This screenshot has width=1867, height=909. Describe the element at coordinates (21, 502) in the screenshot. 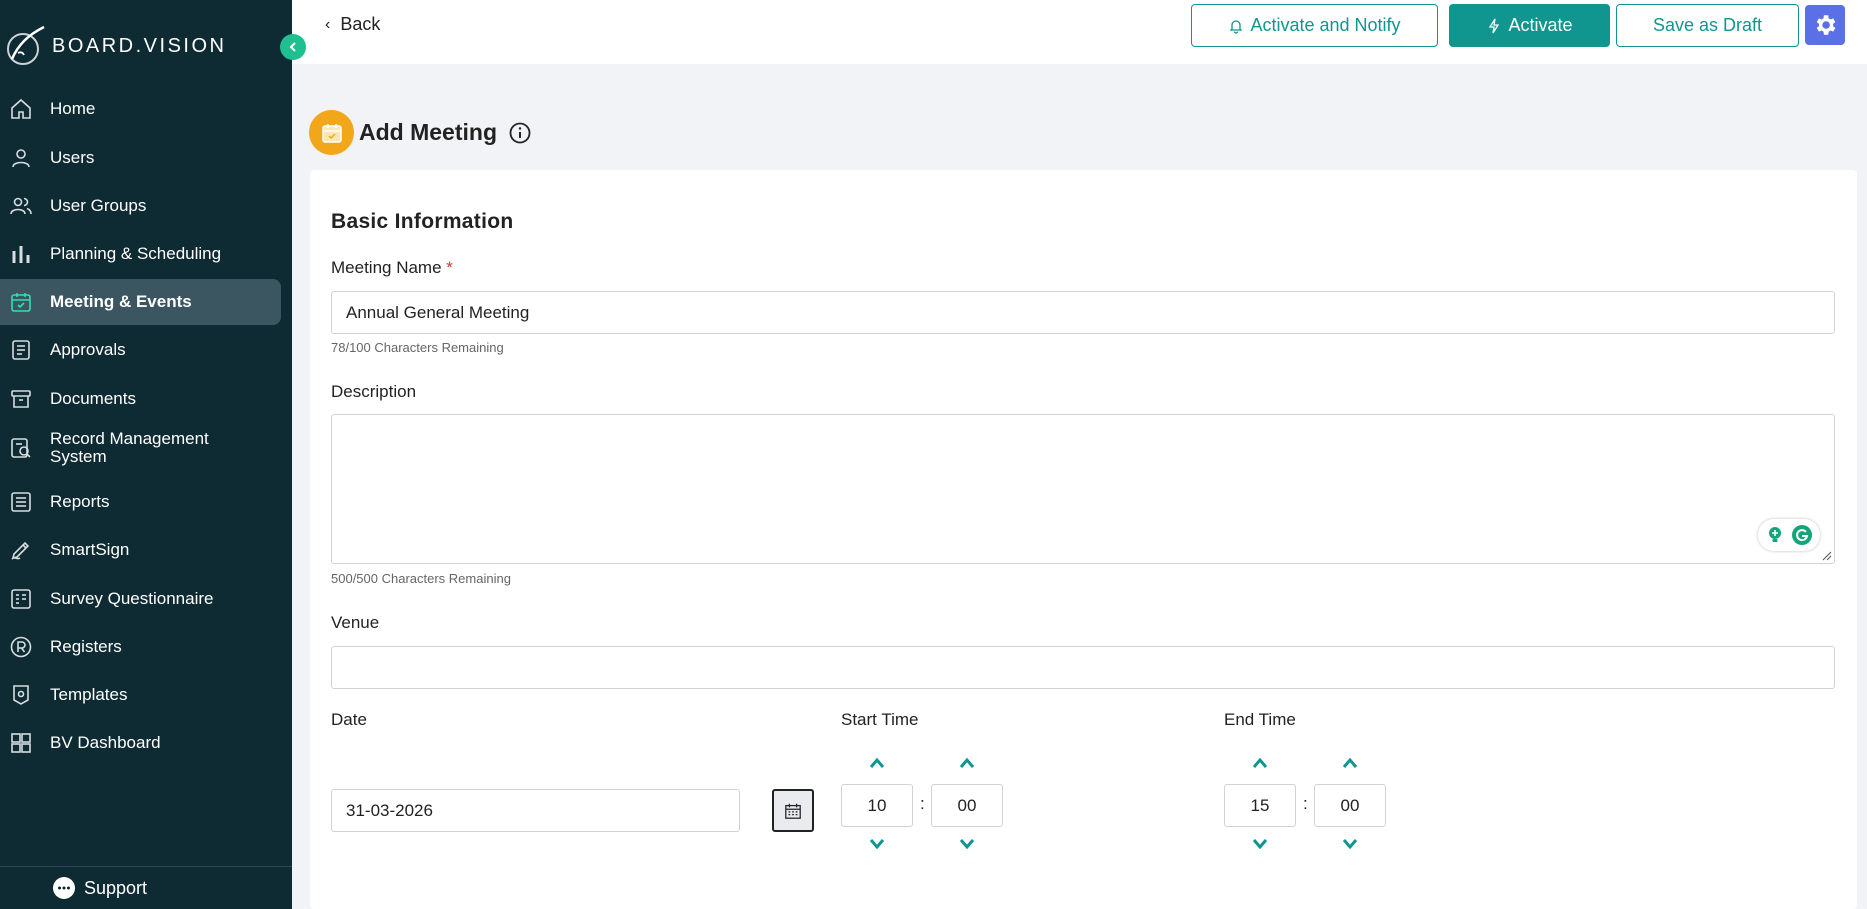

I see `list-icon` at that location.